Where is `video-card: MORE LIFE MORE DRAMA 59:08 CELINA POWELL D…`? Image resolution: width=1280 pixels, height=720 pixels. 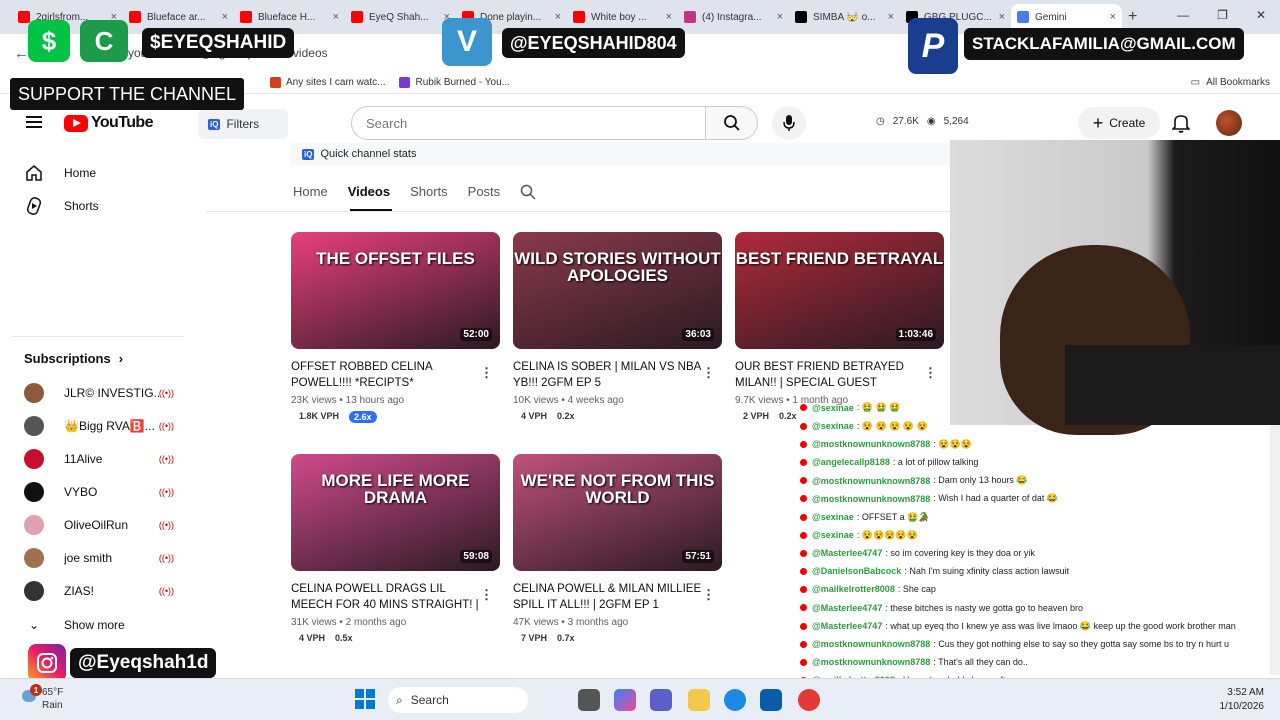 video-card: MORE LIFE MORE DRAMA 59:08 CELINA POWELL D… is located at coordinates (396, 548).